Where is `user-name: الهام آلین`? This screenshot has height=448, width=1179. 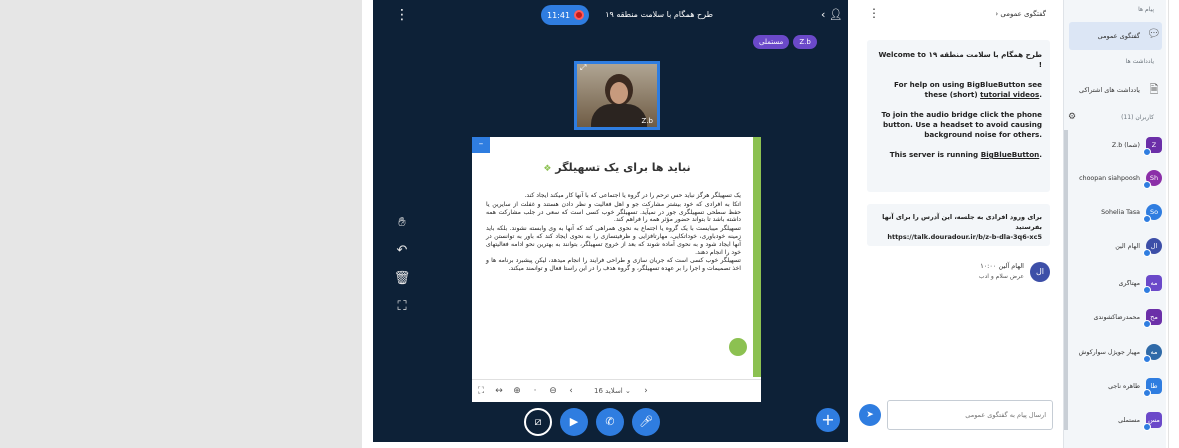 user-name: الهام آلین is located at coordinates (1127, 246).